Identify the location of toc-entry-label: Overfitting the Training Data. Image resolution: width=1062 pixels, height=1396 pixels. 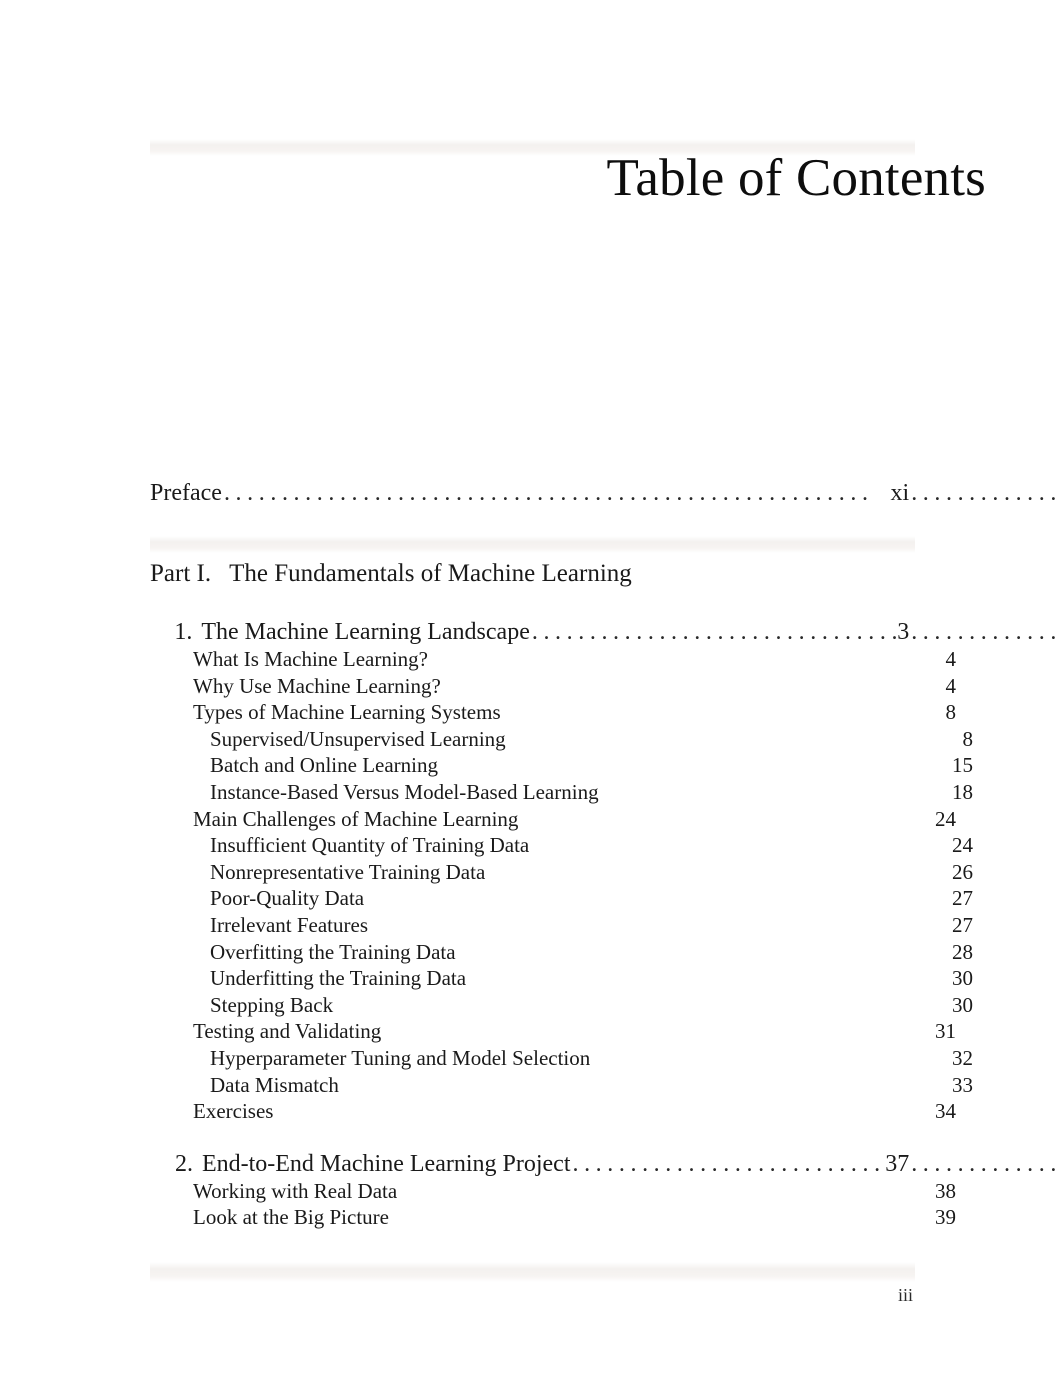
(333, 951).